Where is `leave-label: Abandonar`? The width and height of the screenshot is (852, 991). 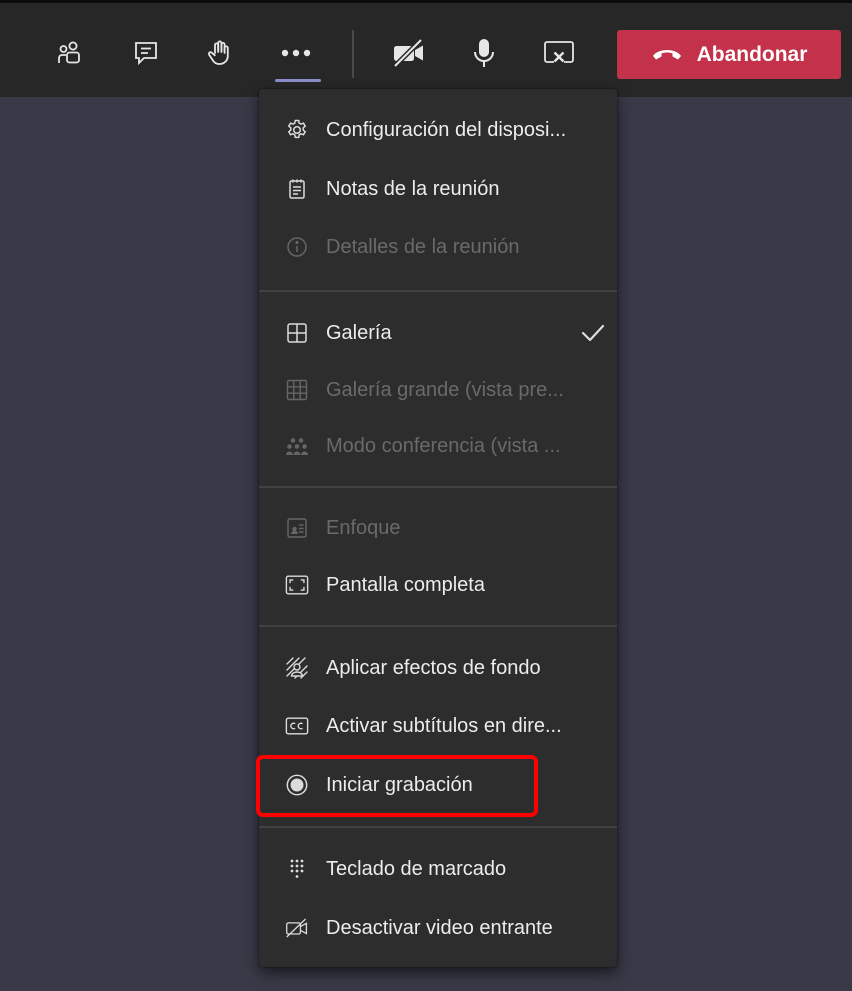 leave-label: Abandonar is located at coordinates (752, 54).